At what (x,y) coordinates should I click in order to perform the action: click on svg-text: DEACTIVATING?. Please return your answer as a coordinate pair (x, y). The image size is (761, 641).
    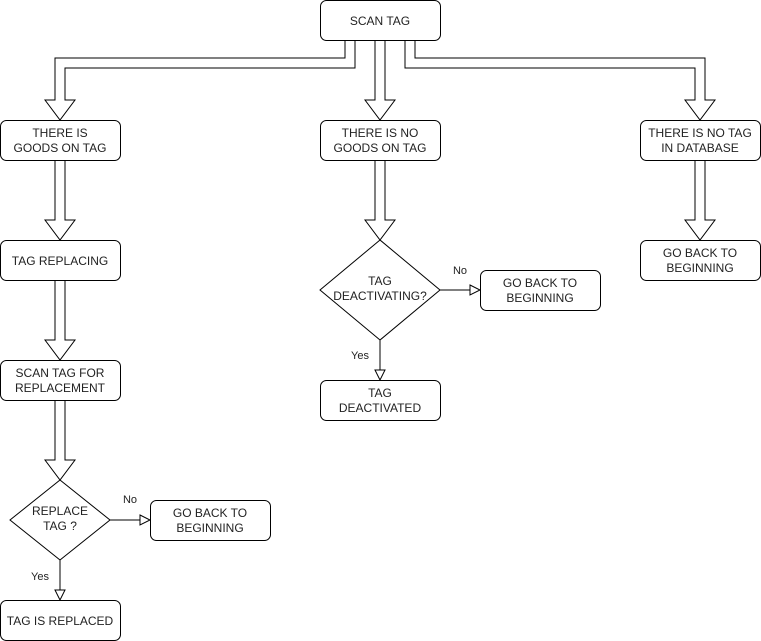
    Looking at the image, I should click on (380, 296).